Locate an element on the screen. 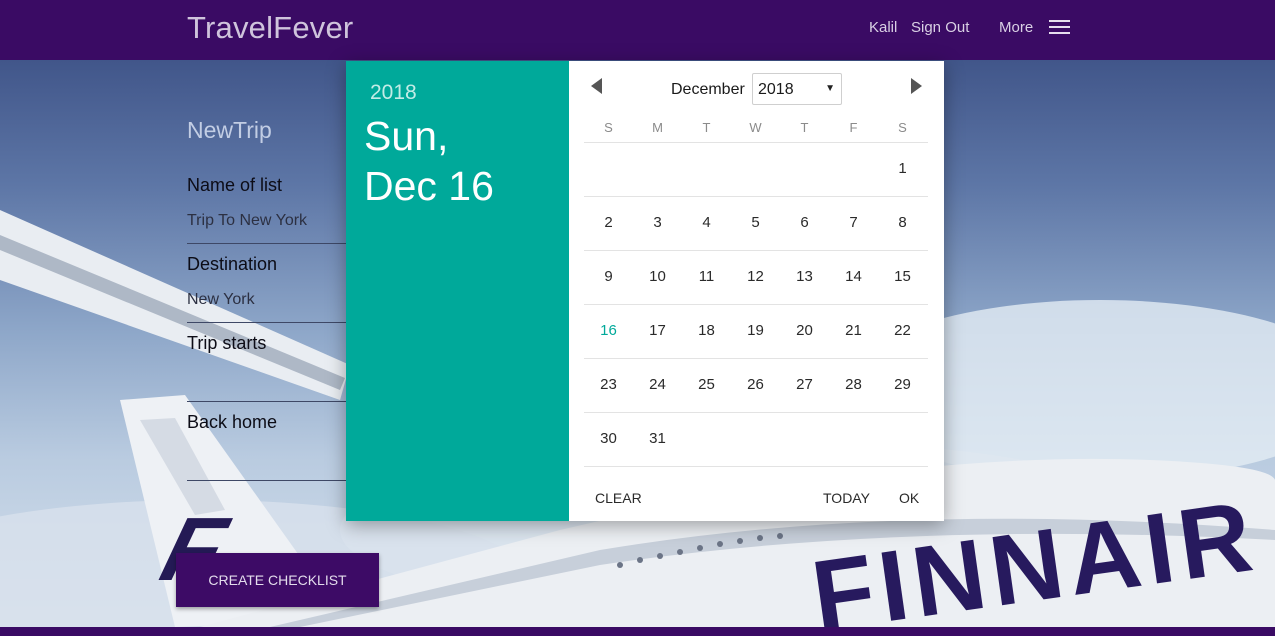 This screenshot has height=636, width=1275. year-select: 2018 ▼ is located at coordinates (797, 89).